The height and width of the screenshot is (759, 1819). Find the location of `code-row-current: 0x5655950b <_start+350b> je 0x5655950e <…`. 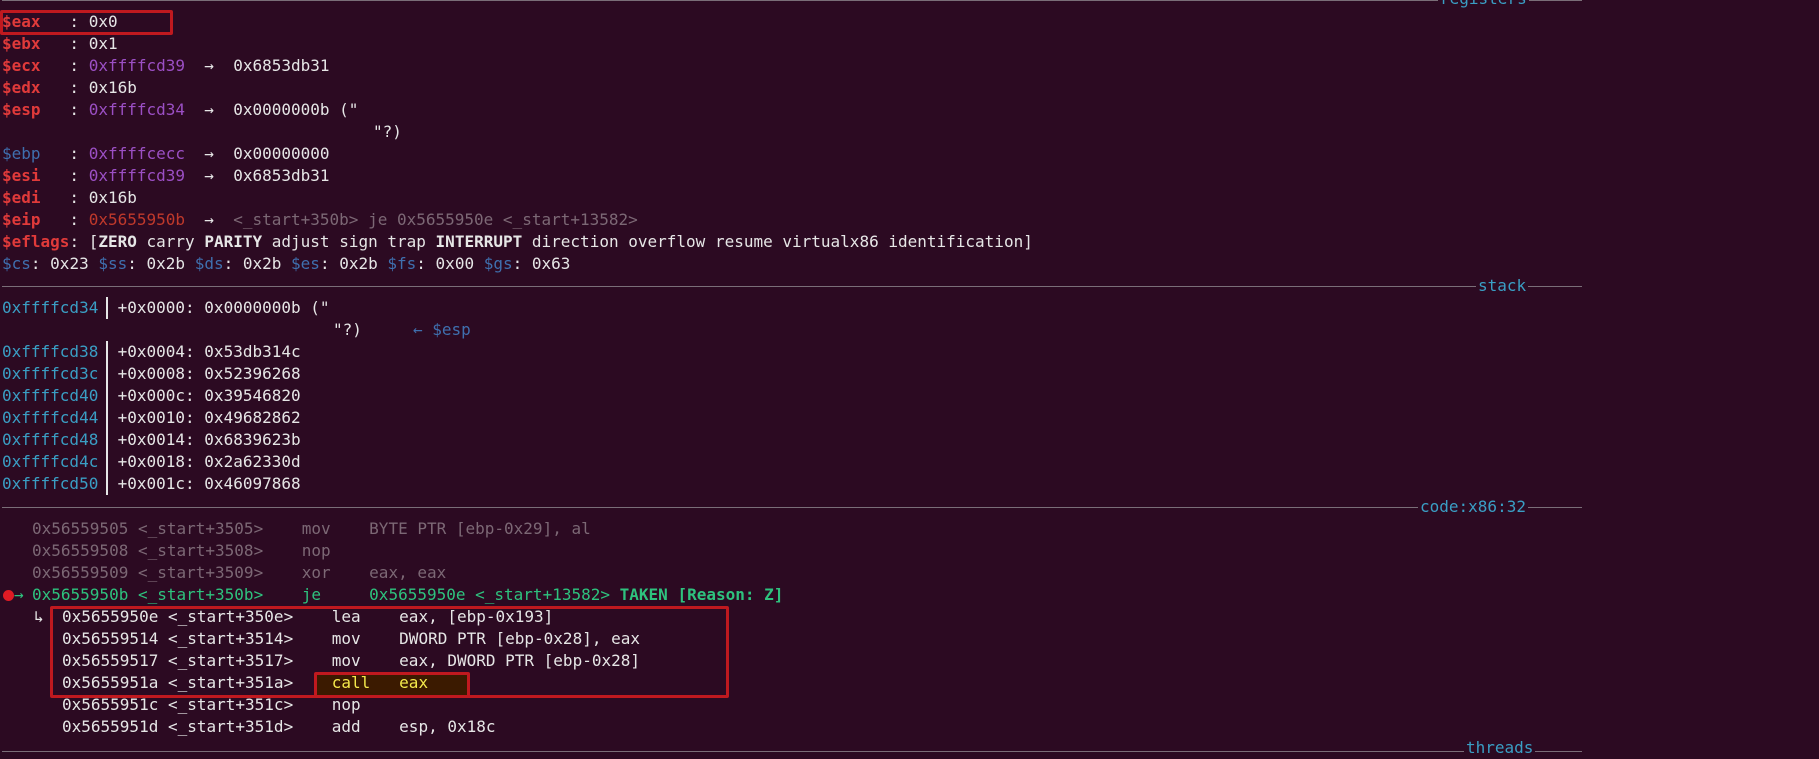

code-row-current: 0x5655950b <_start+350b> je 0x5655950e <… is located at coordinates (408, 594).